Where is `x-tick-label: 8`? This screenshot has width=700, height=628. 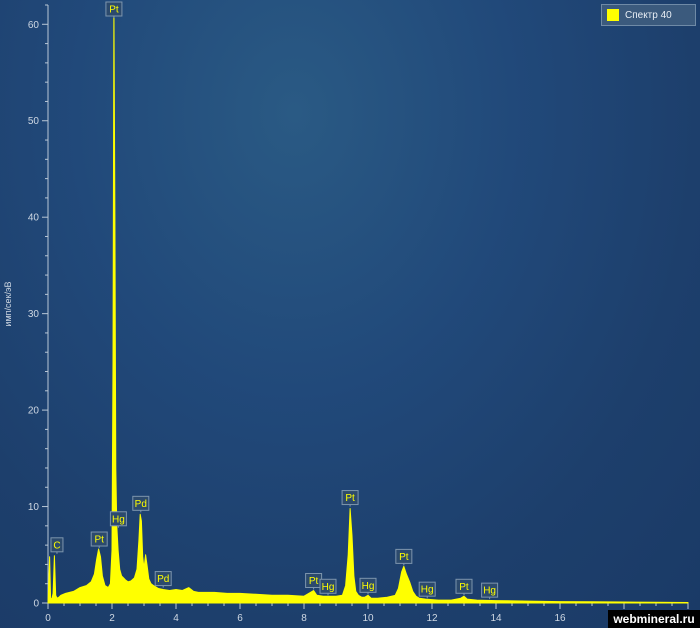
x-tick-label: 8 is located at coordinates (304, 618).